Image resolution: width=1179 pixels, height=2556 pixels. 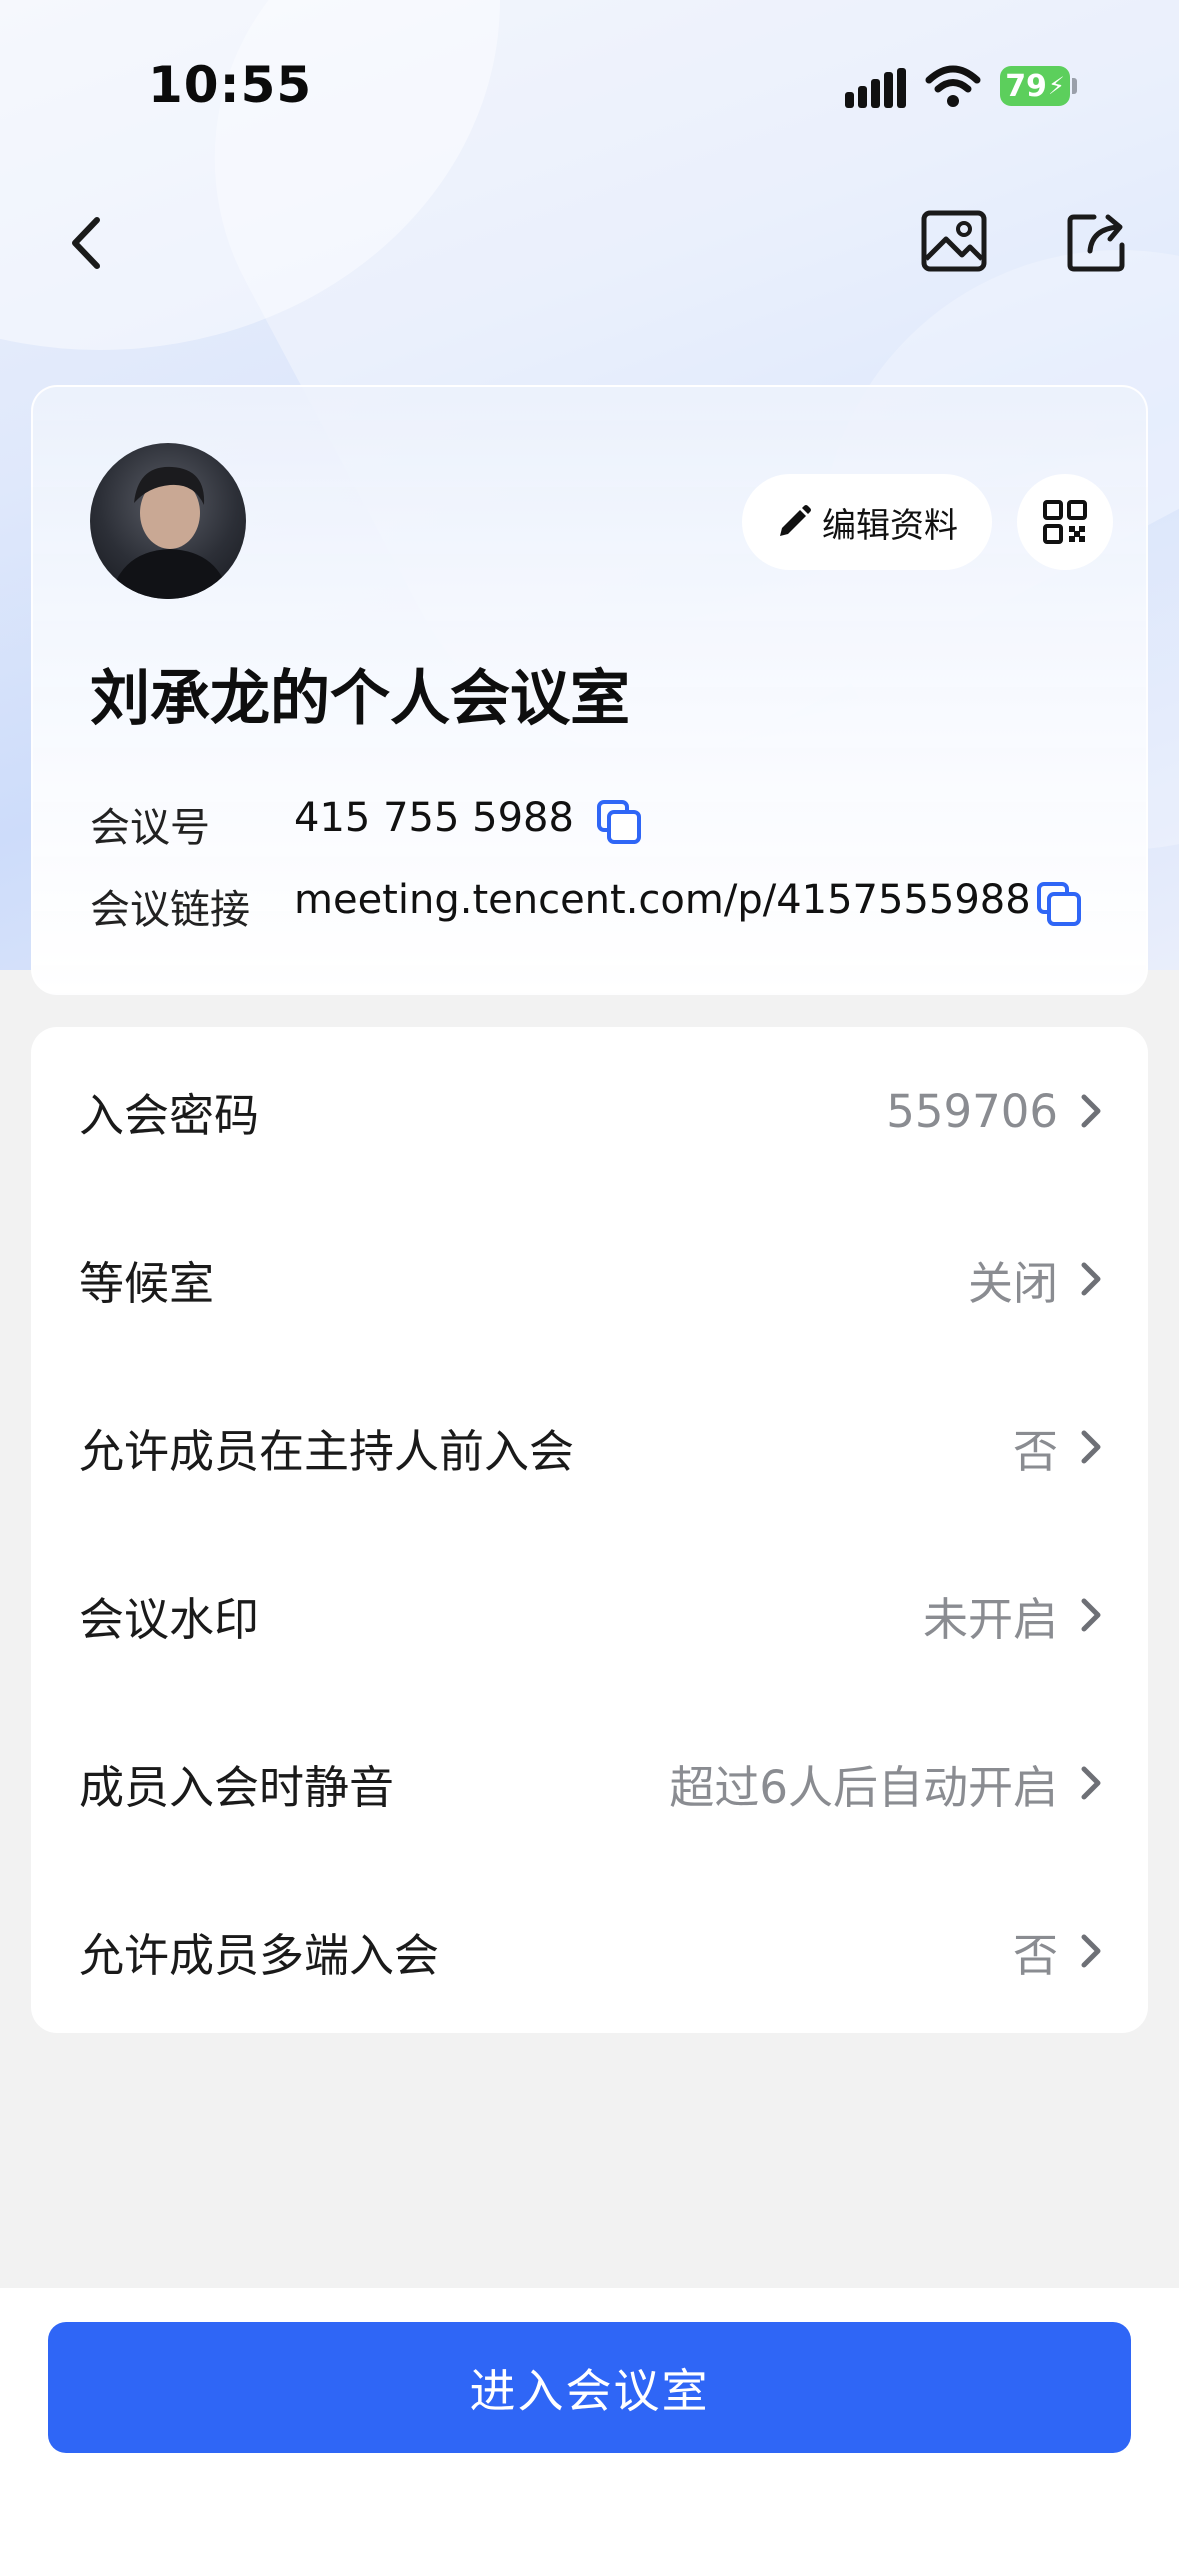 What do you see at coordinates (1056, 86) in the screenshot?
I see `charging-bolt-icon: ⚡` at bounding box center [1056, 86].